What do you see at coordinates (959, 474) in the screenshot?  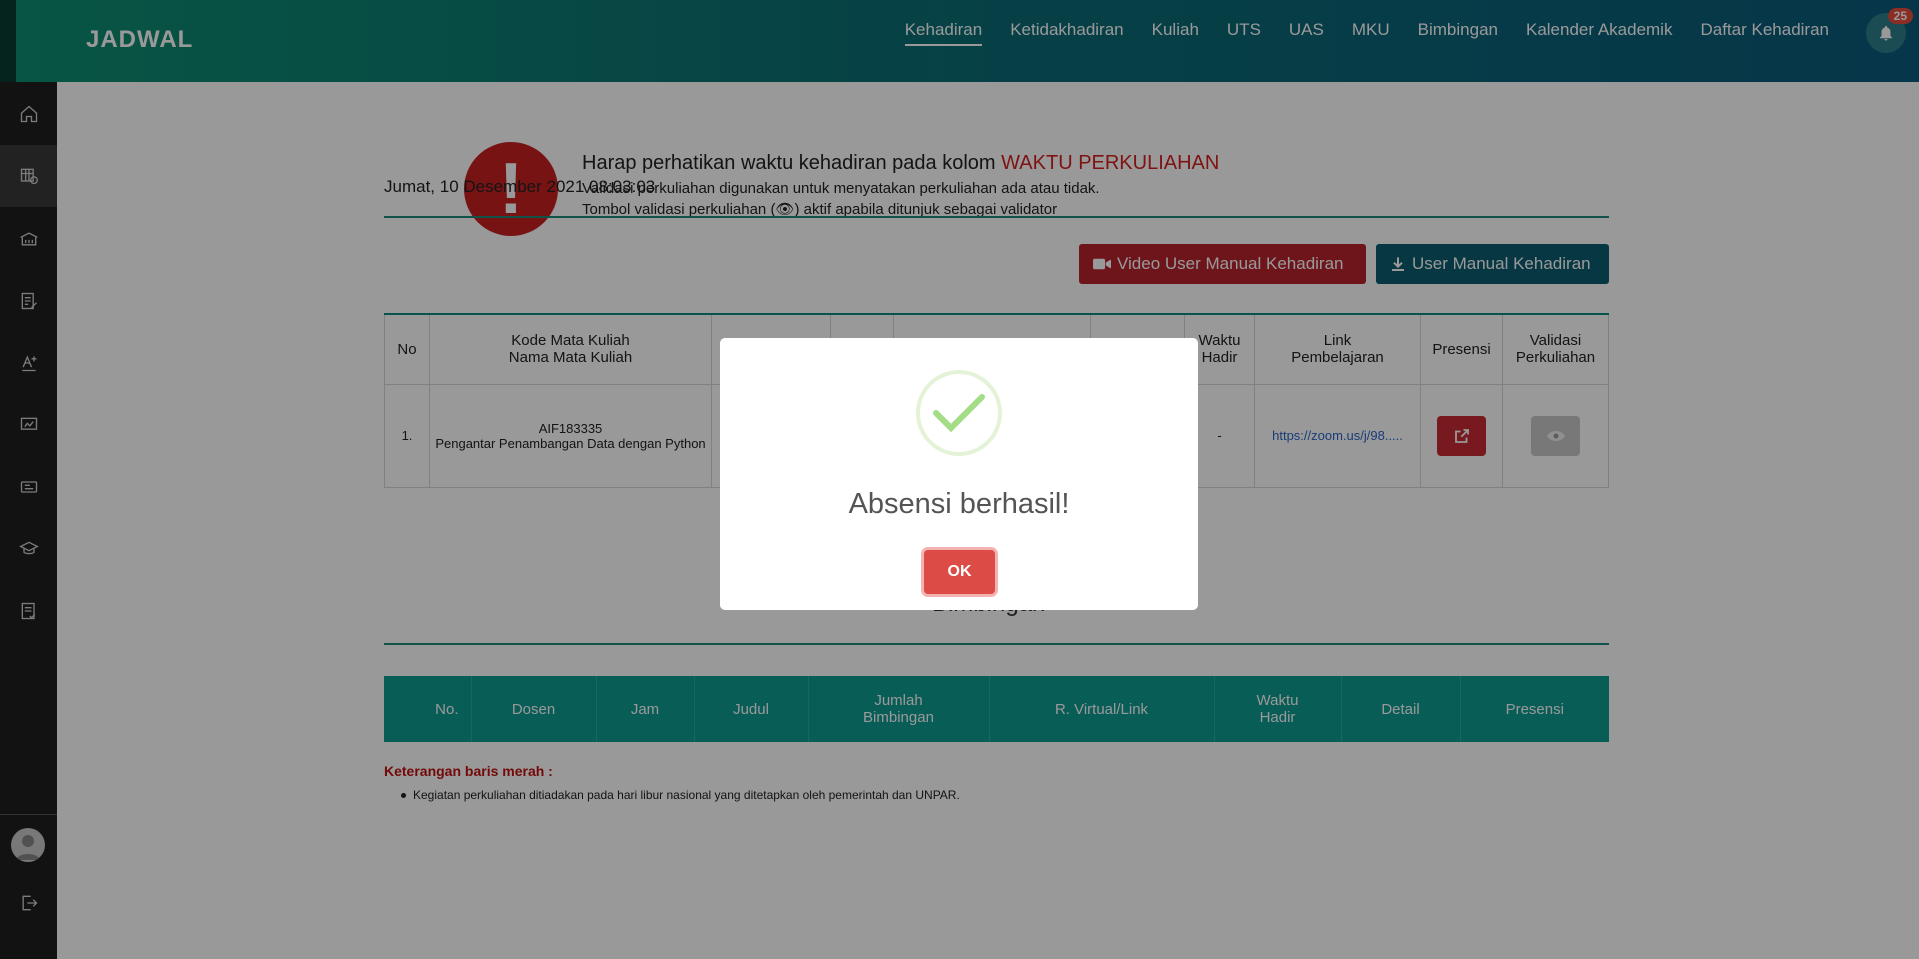 I see `success-modal: Absensi berhasil! OK` at bounding box center [959, 474].